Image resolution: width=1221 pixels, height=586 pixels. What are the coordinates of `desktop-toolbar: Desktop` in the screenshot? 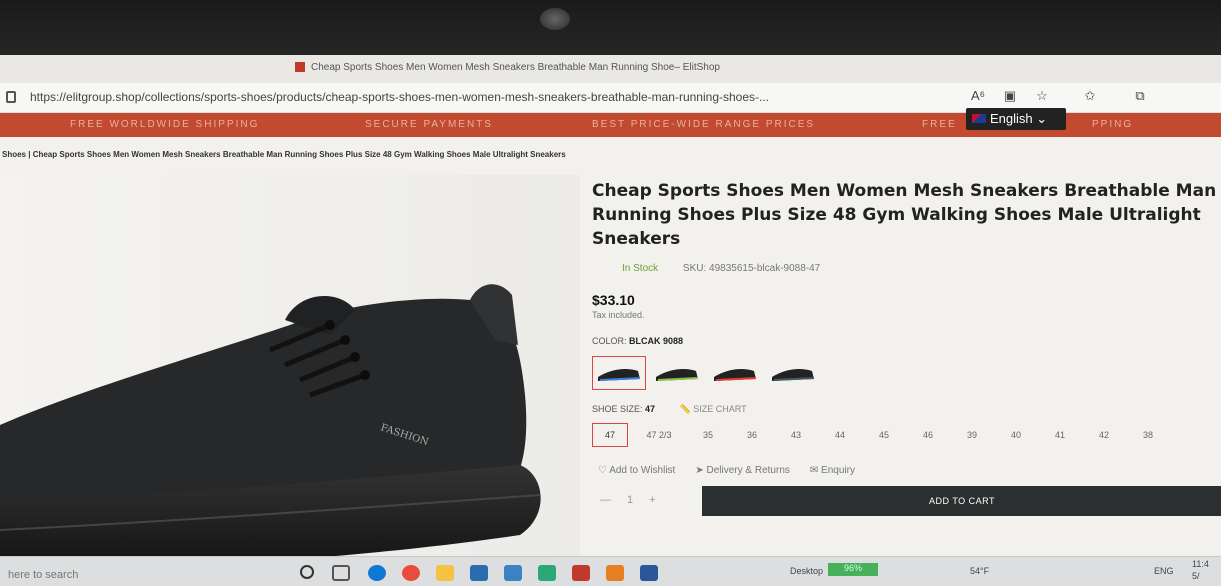 It's located at (806, 571).